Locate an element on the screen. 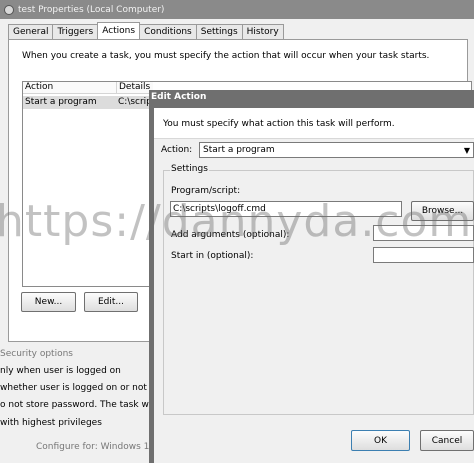  row-action: Start a program is located at coordinates (61, 102).